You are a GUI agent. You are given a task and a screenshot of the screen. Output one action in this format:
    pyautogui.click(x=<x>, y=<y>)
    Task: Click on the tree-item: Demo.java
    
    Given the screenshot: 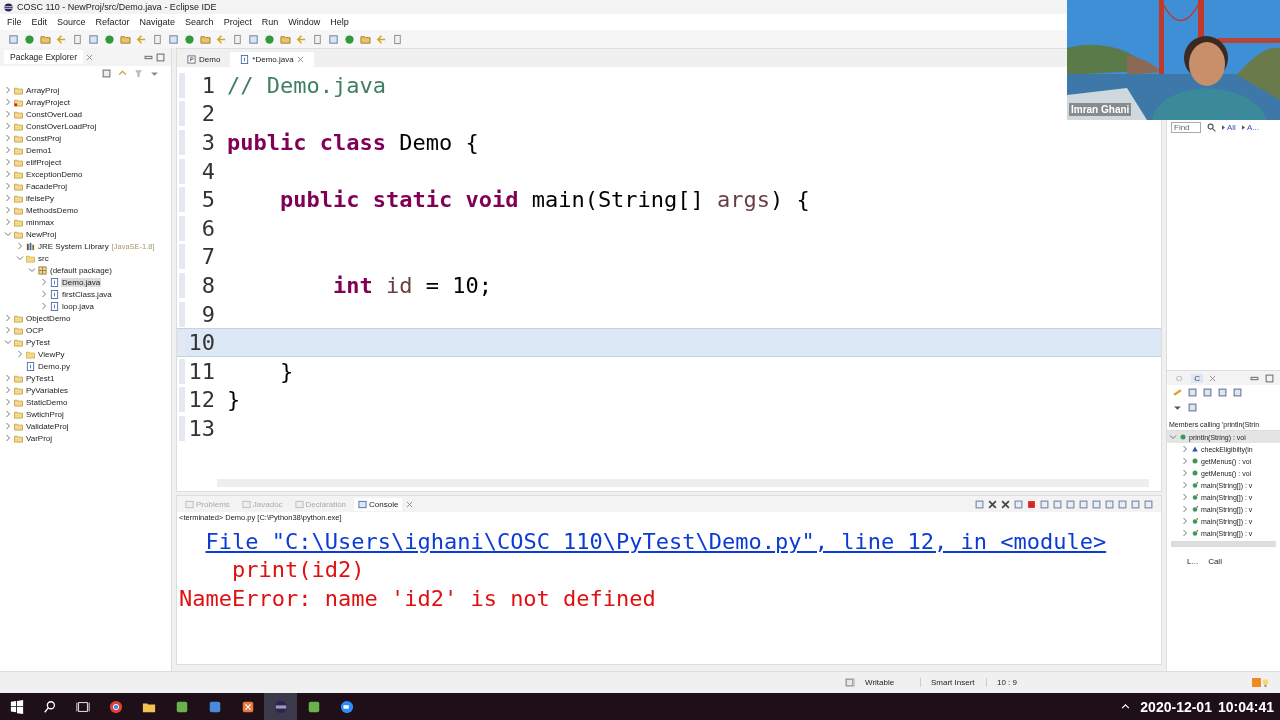 What is the action you would take?
    pyautogui.click(x=81, y=282)
    